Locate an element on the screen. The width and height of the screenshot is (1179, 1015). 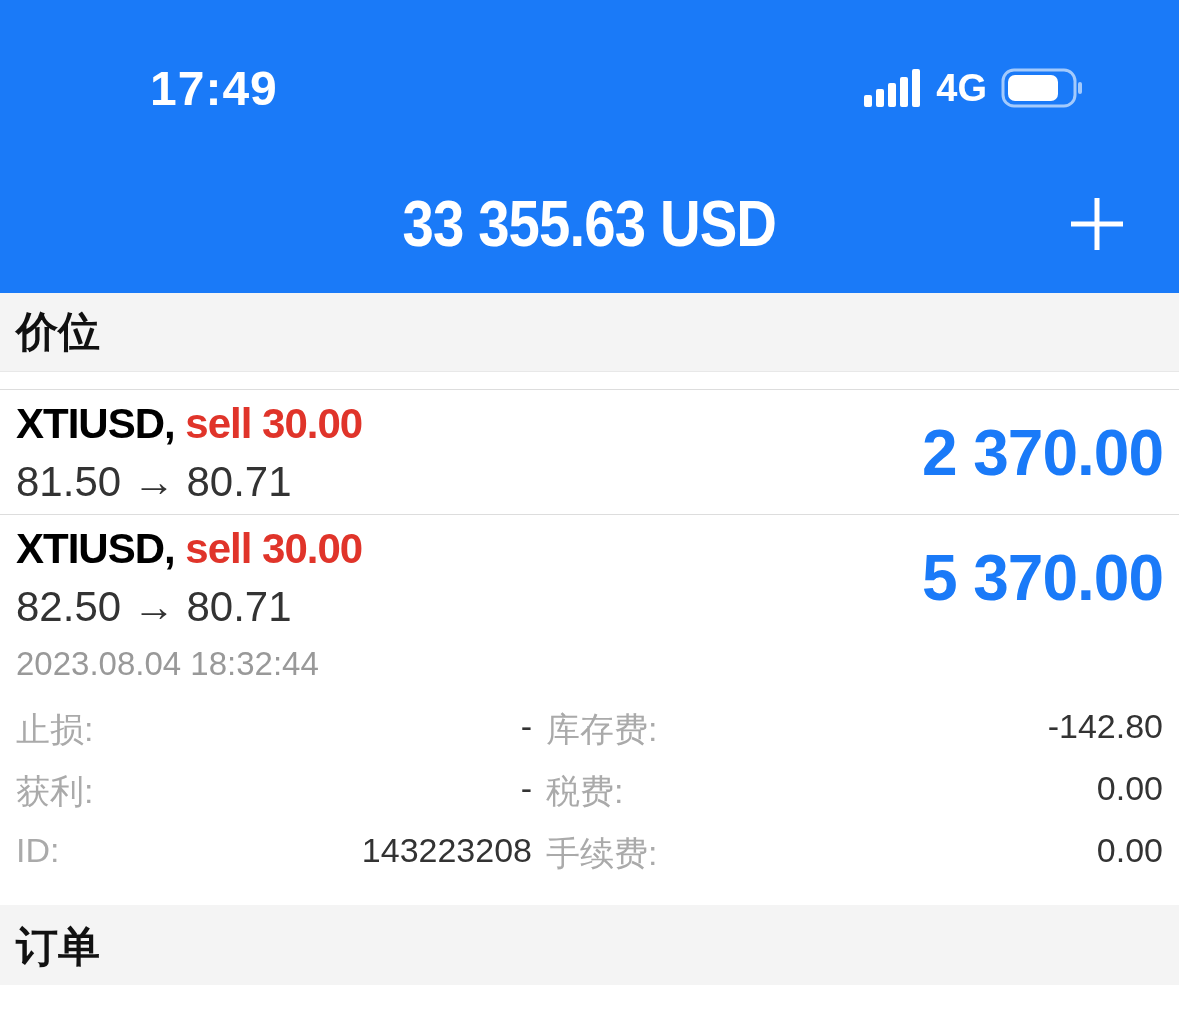
position-profit: 5 370.00 is located at coordinates (1042, 578).